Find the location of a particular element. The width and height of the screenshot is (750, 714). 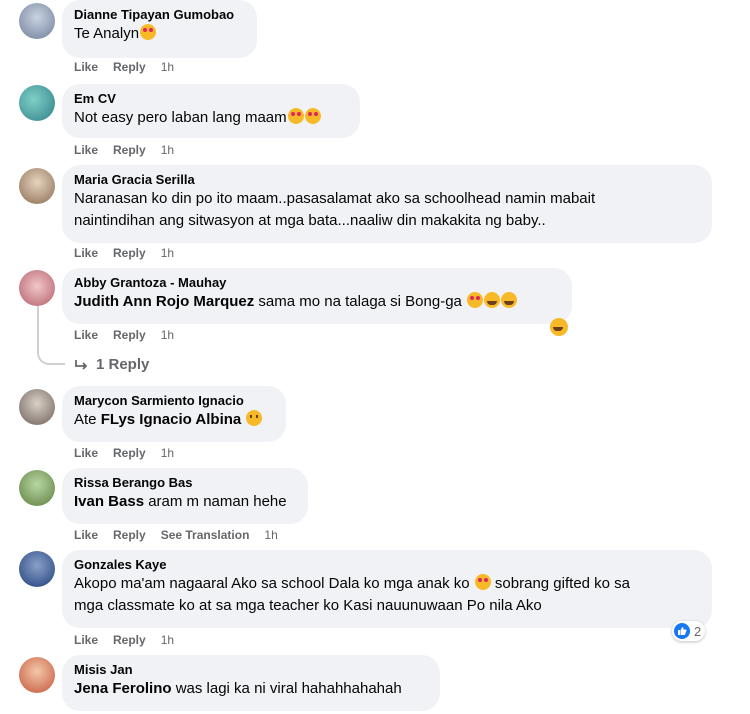

grinning-face-icon is located at coordinates (559, 327).